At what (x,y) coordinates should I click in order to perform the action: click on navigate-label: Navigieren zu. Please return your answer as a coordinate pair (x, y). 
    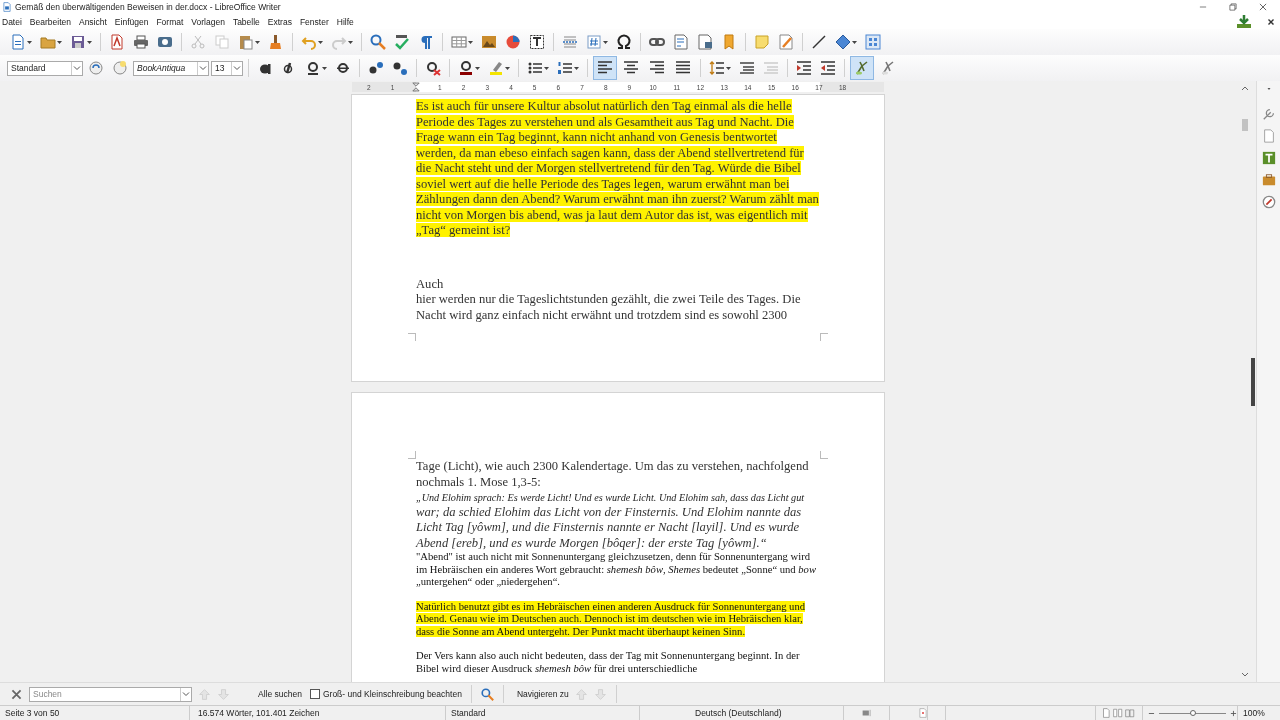
    Looking at the image, I should click on (542, 694).